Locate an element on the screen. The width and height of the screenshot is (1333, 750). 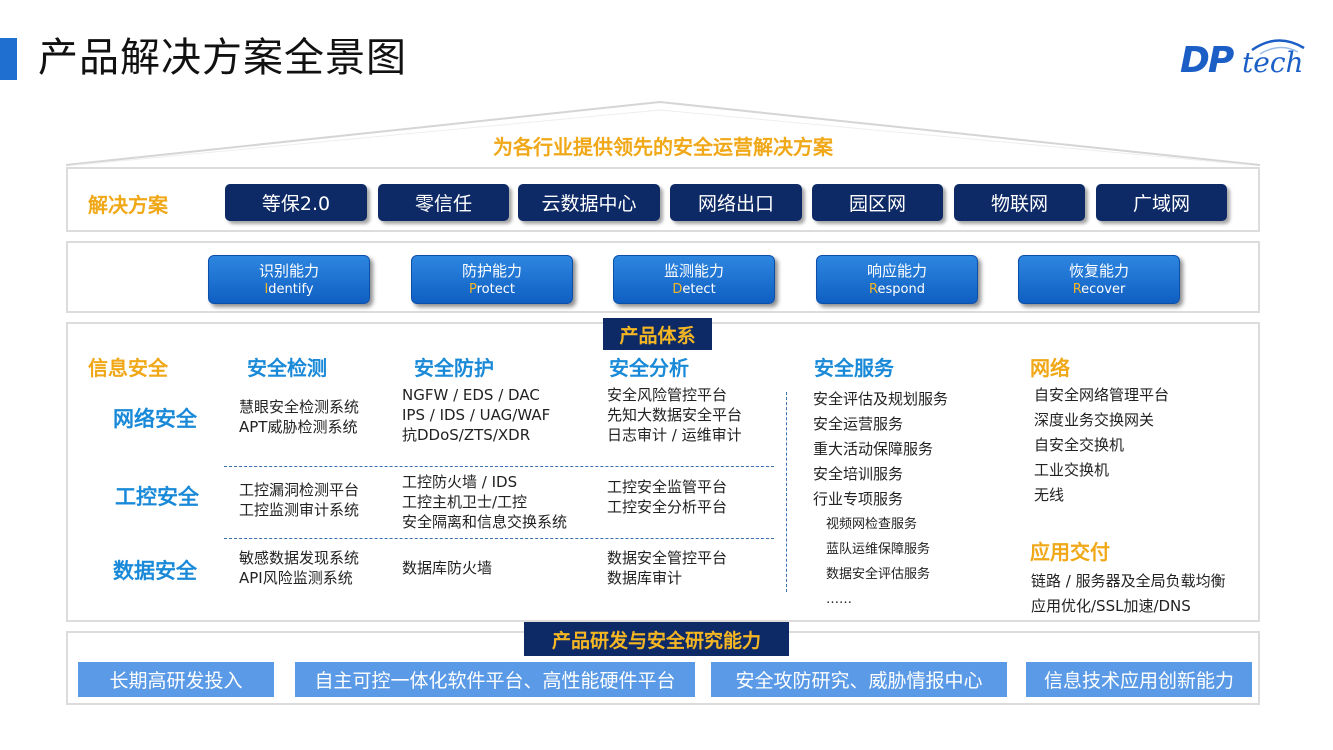
capability-detect: 监测能力 Detect is located at coordinates (694, 279).